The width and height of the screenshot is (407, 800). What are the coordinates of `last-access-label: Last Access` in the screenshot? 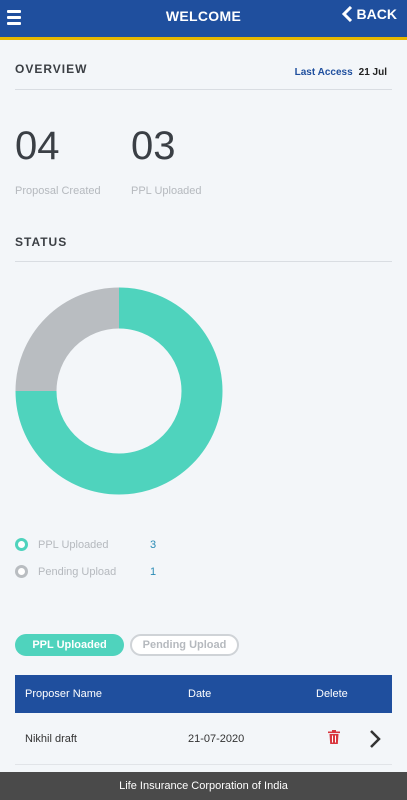 It's located at (323, 72).